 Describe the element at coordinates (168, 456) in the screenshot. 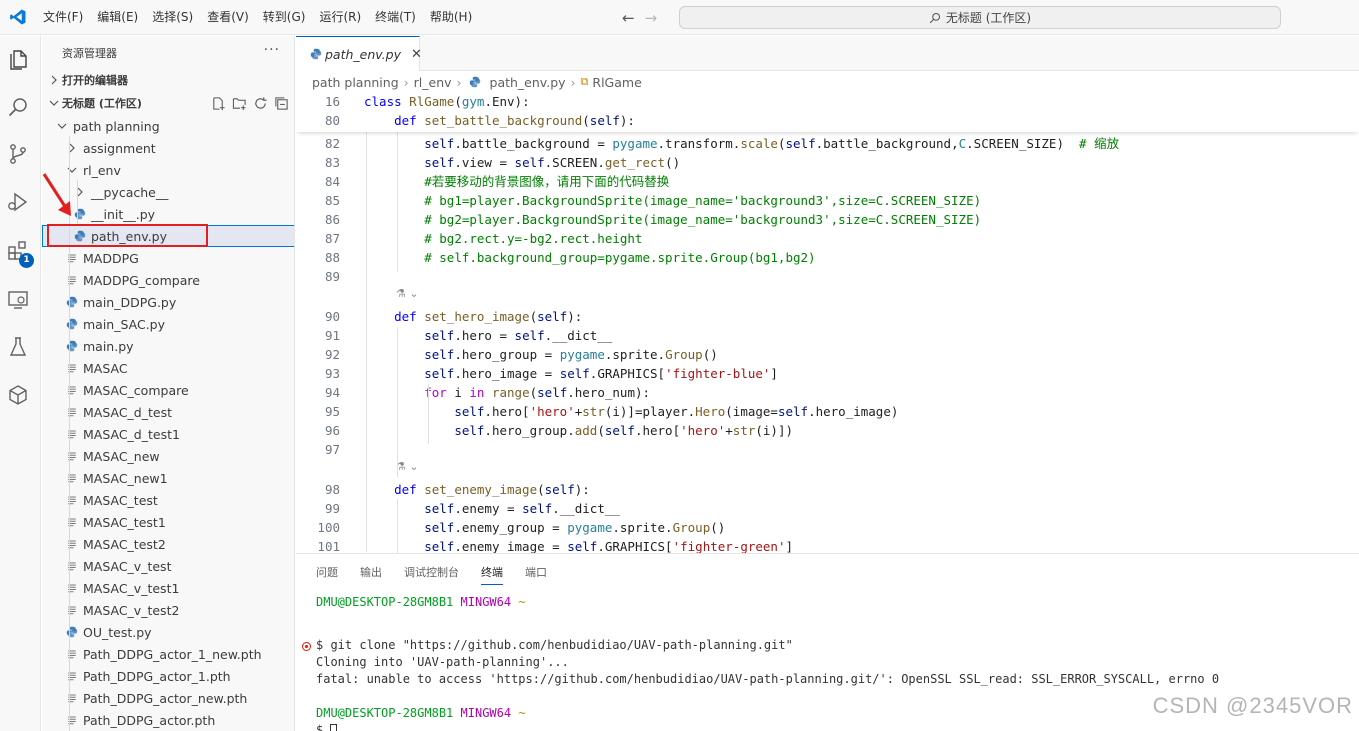

I see `file-row: MASAC_new` at that location.